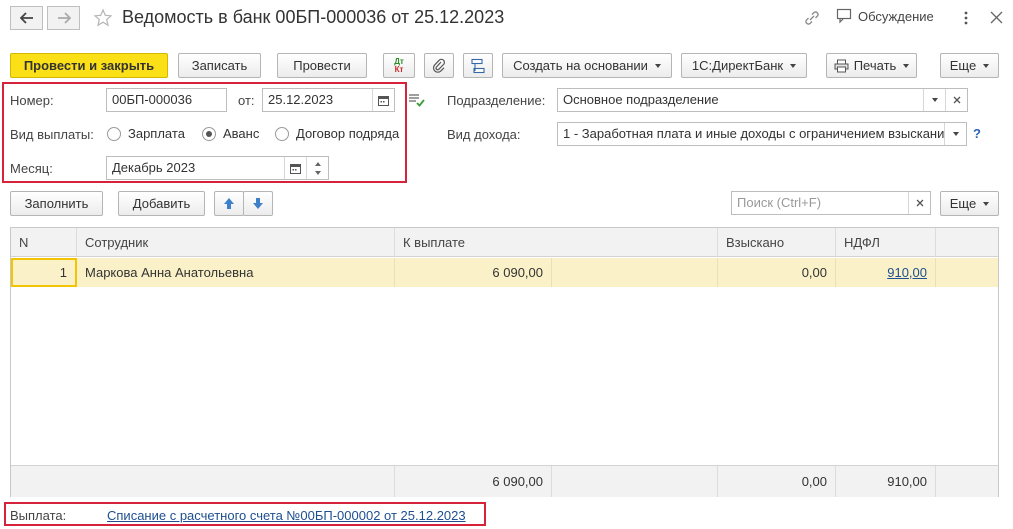 The height and width of the screenshot is (529, 1013). I want to click on search-placeholder: Поиск (Ctrl+F), so click(779, 202).